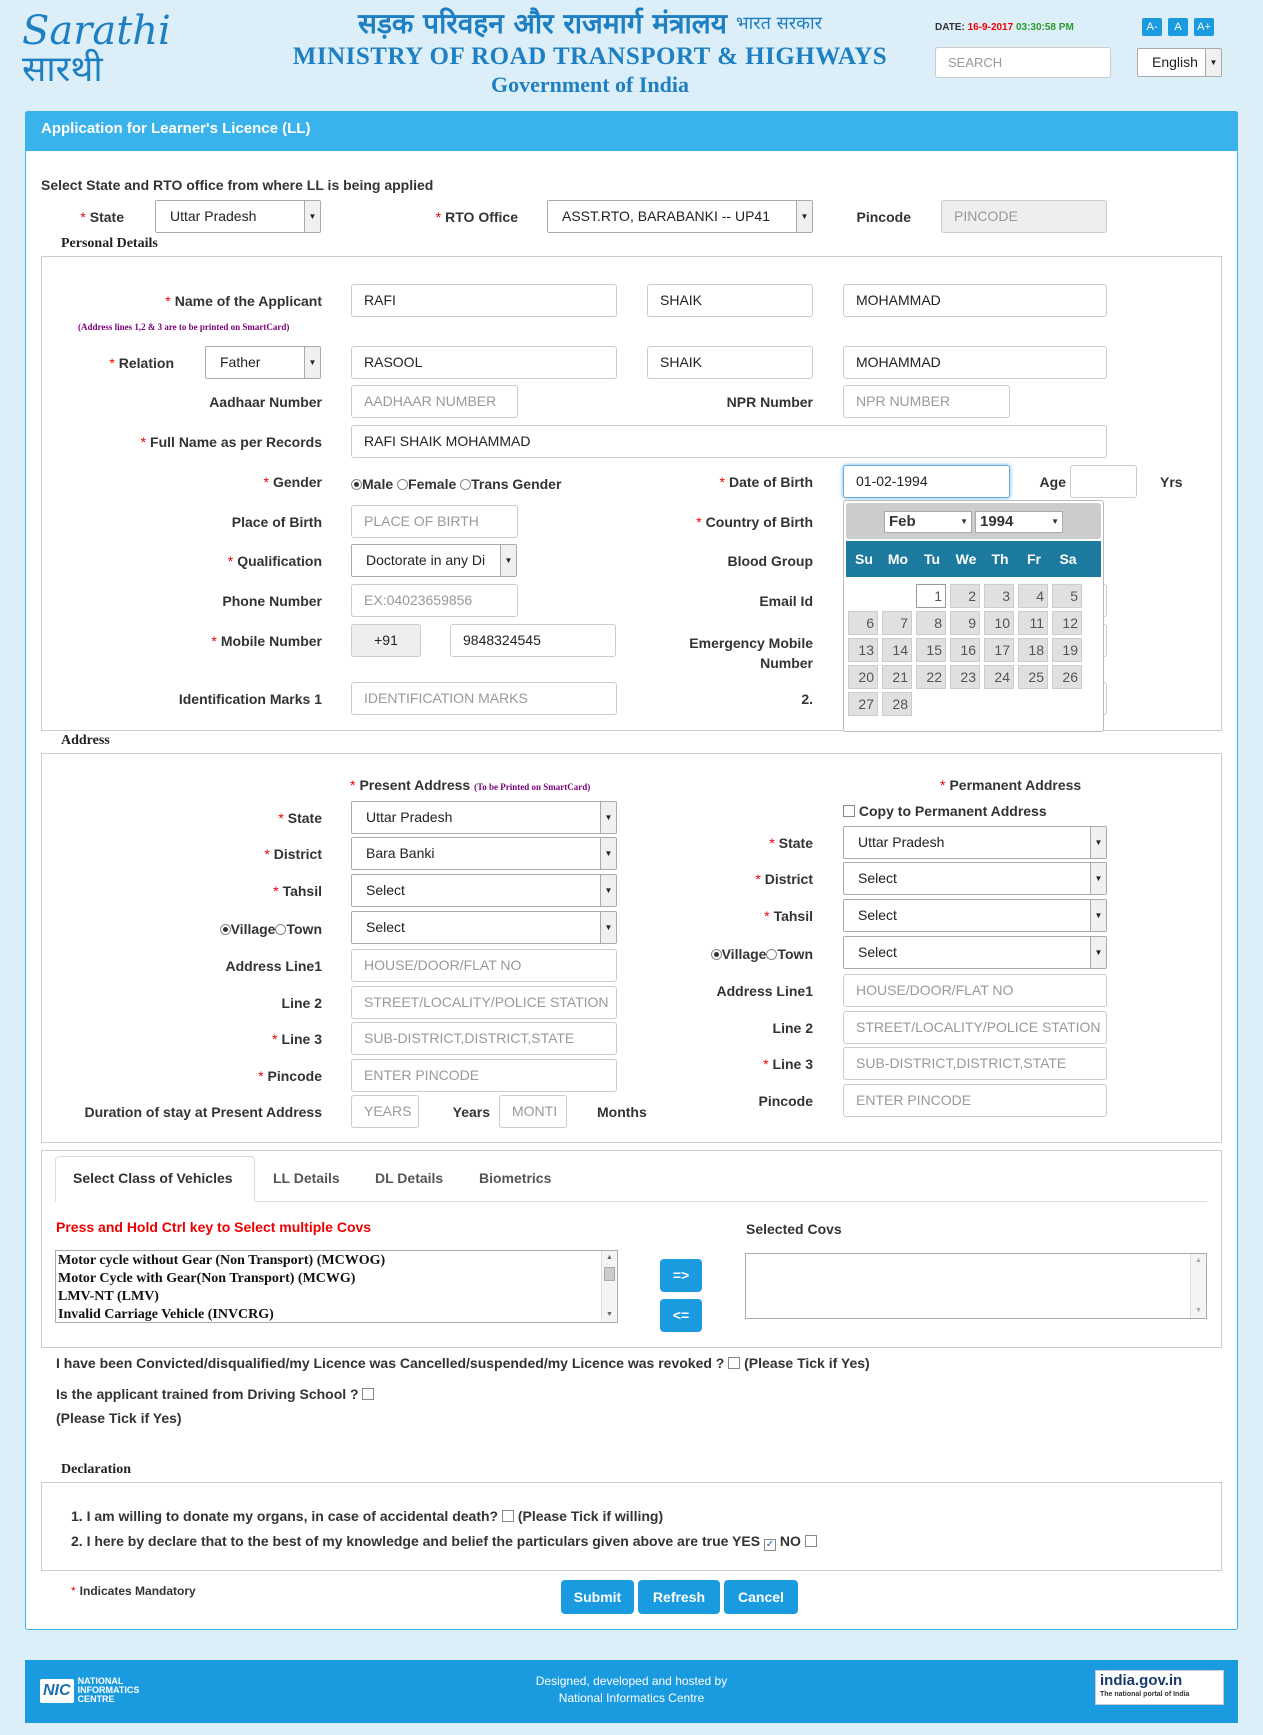 Image resolution: width=1263 pixels, height=1735 pixels. Describe the element at coordinates (356, 484) in the screenshot. I see `gender-male-radio` at that location.